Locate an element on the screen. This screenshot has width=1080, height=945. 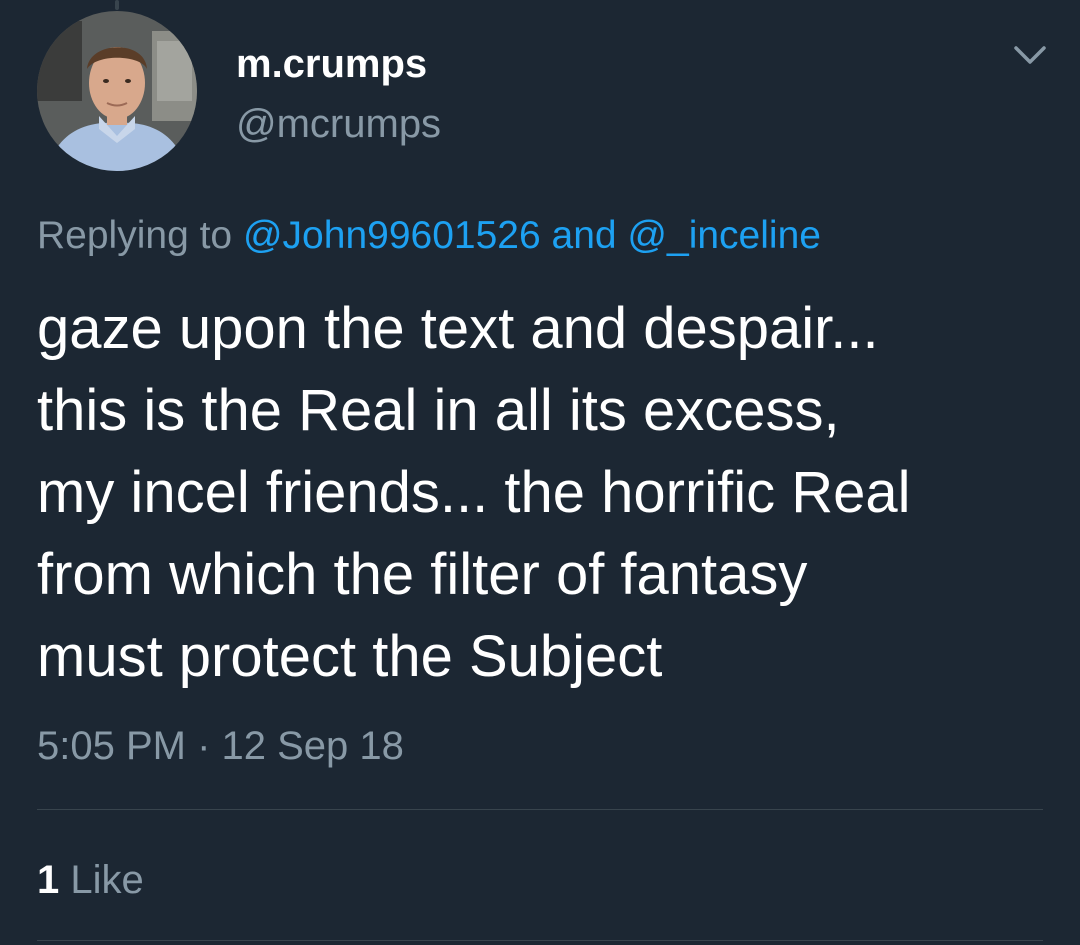
replying-to: Replying to @John99601526 and @_inceline is located at coordinates (429, 236).